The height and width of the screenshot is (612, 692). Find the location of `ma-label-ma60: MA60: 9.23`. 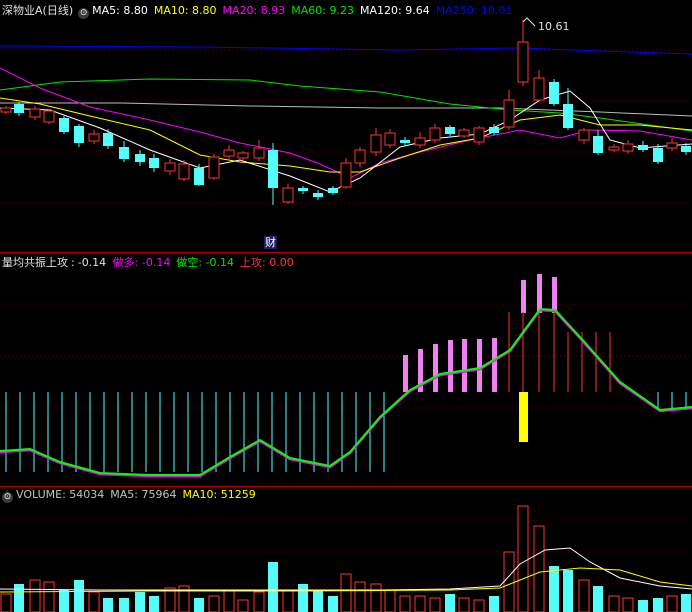

ma-label-ma60: MA60: 9.23 is located at coordinates (322, 10).